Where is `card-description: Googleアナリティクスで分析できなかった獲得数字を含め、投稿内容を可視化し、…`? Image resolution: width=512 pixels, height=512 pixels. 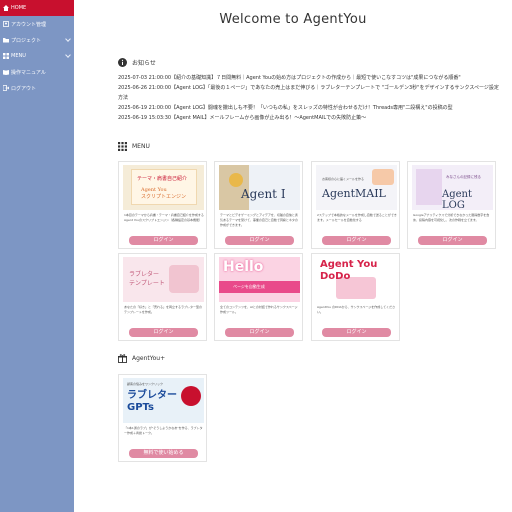
card-description: Googleアナリティクスで分析できなかった獲得数字を含め、投稿内容を可視化し、… is located at coordinates (451, 217).